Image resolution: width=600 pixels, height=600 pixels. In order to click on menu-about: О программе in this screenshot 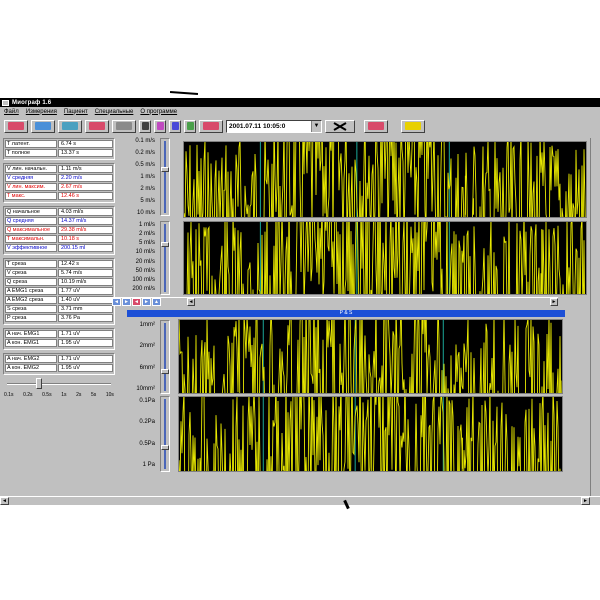, I will do `click(158, 112)`.